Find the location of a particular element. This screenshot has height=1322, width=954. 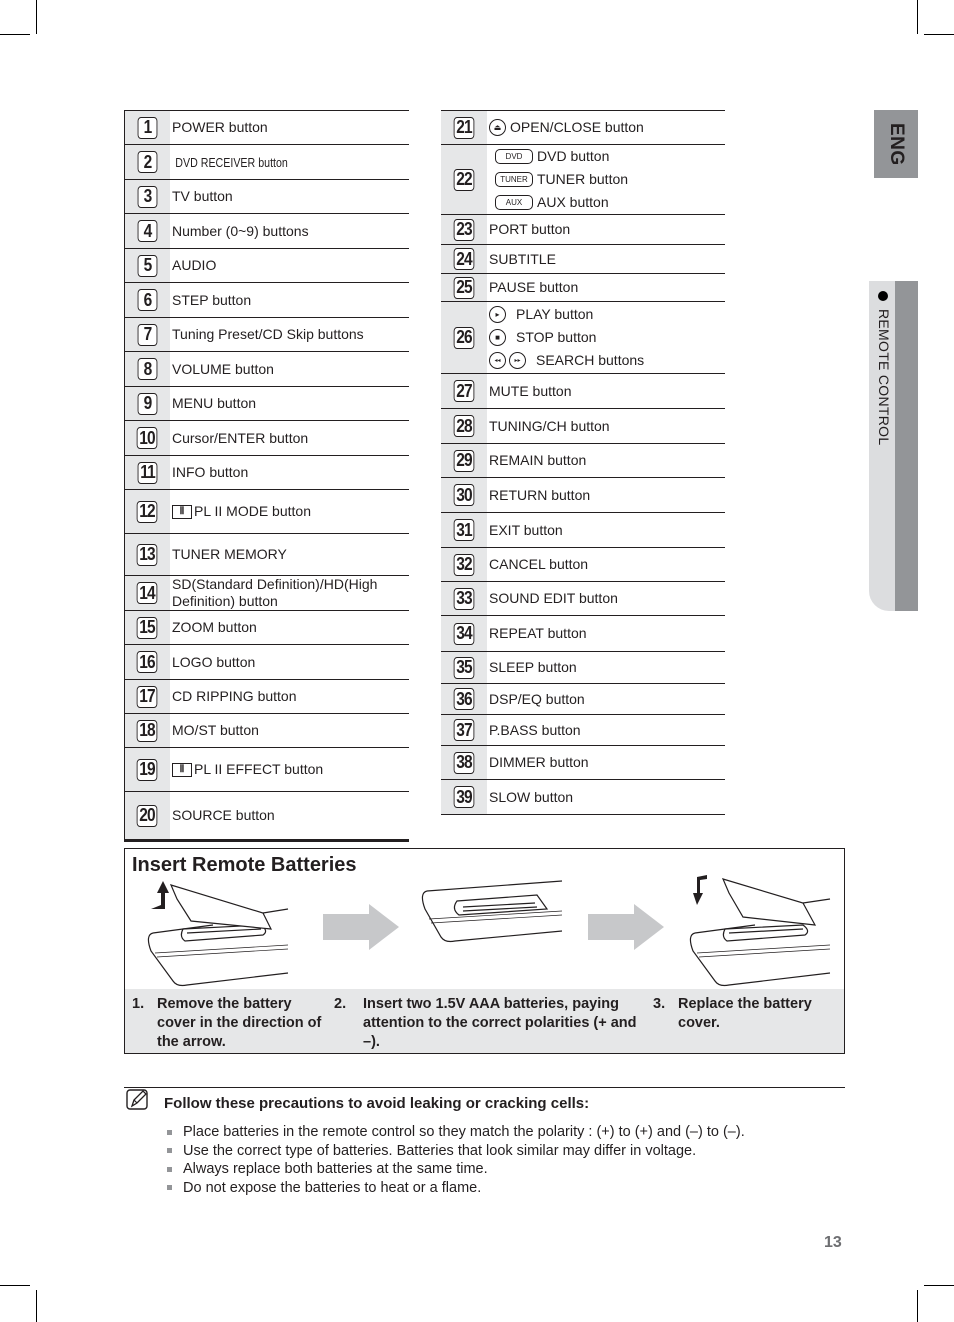

item-number-badge: 1 is located at coordinates (147, 127).